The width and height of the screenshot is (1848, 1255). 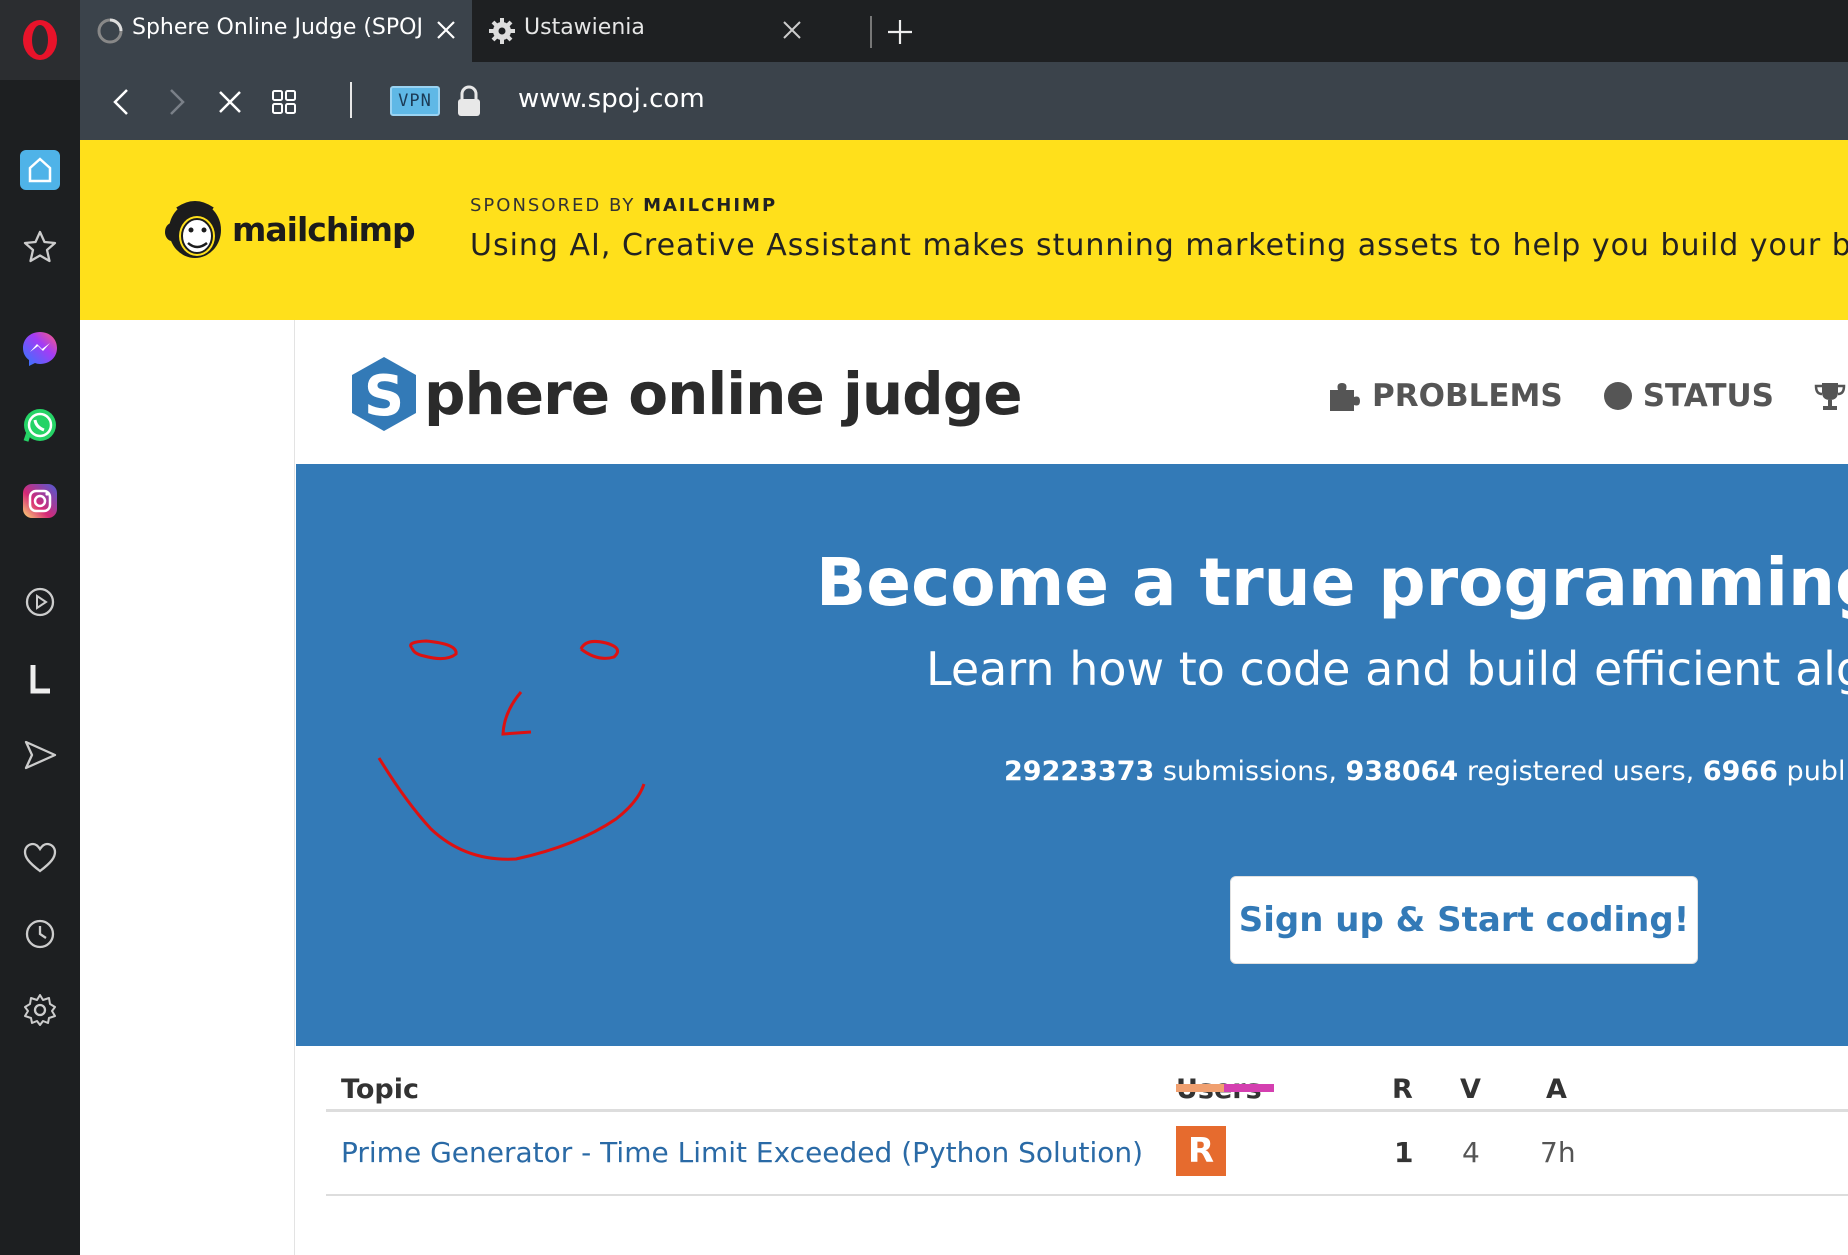 I want to click on col-views: V, so click(x=1470, y=1089).